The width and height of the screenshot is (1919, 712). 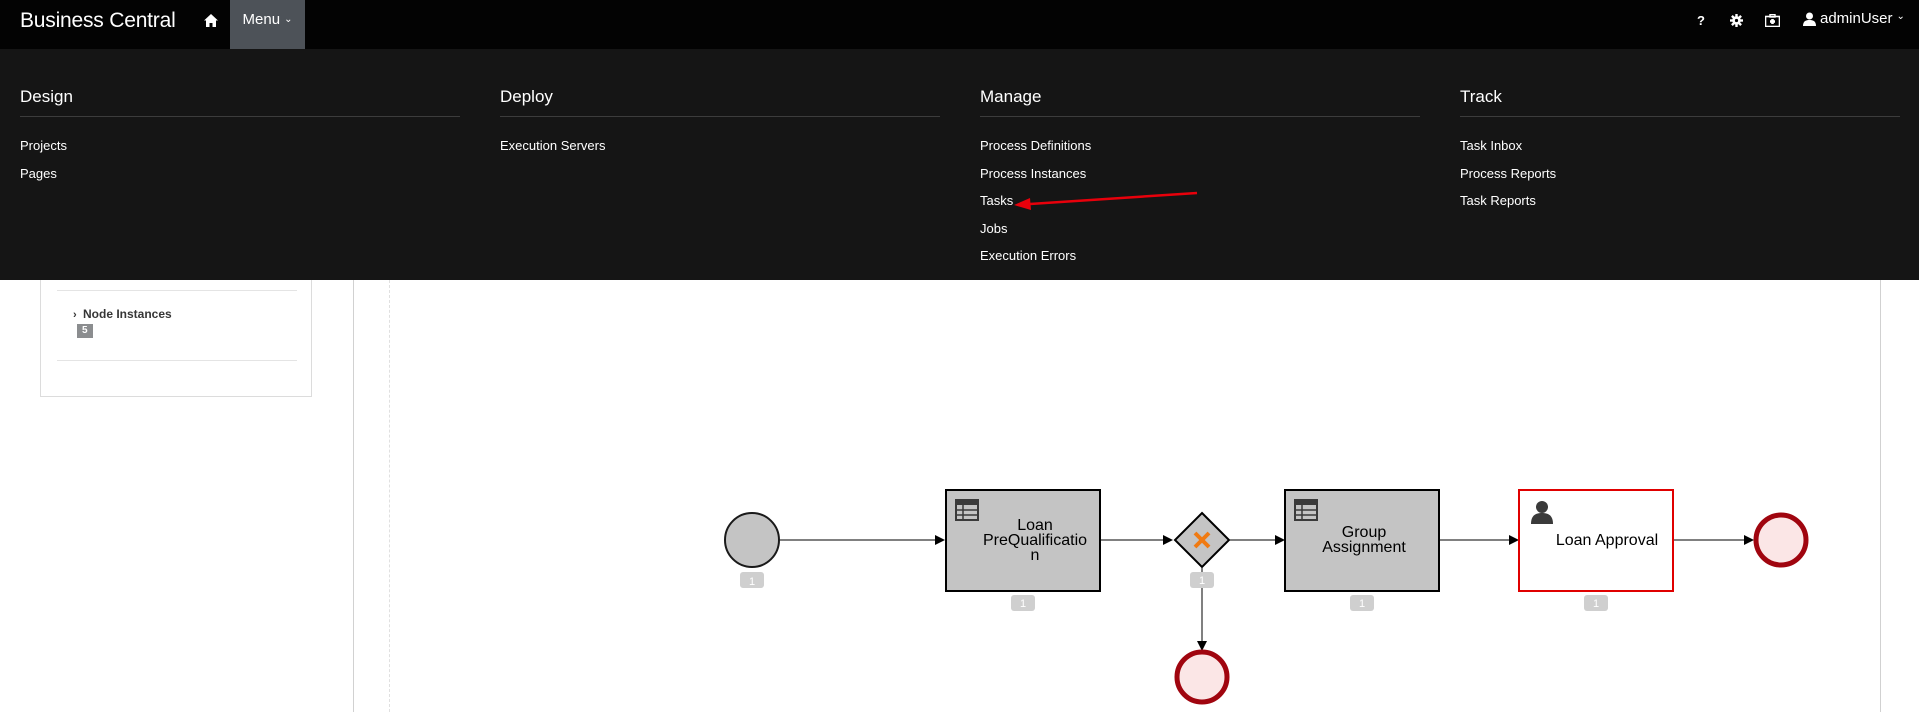 What do you see at coordinates (1607, 540) in the screenshot?
I see `task-label-line: Loan Approval` at bounding box center [1607, 540].